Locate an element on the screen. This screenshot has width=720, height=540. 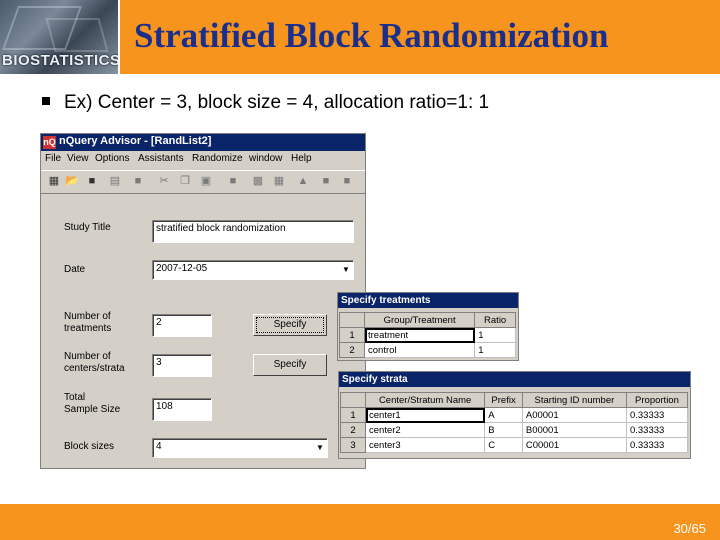
footer-bar: 30/65 is located at coordinates (360, 522).